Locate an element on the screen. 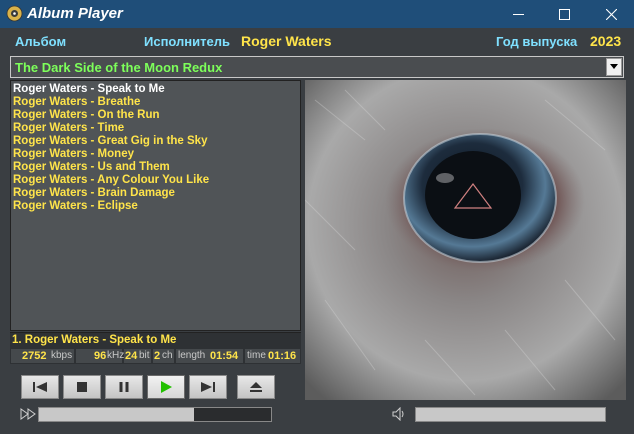  eject-button is located at coordinates (256, 387).